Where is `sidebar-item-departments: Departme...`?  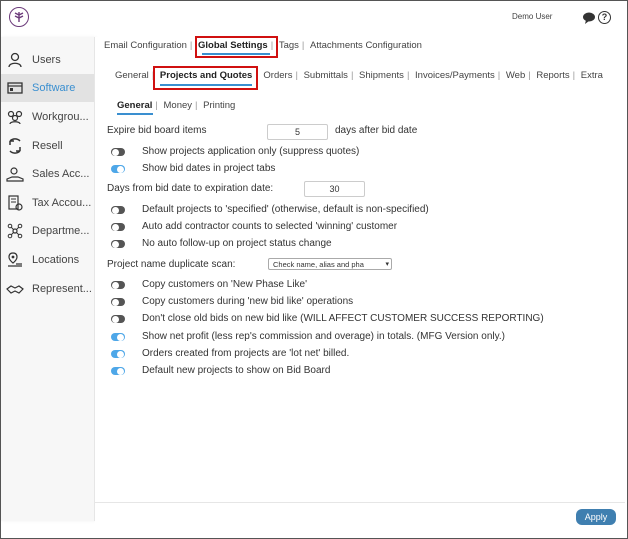 sidebar-item-departments: Departme... is located at coordinates (47, 231).